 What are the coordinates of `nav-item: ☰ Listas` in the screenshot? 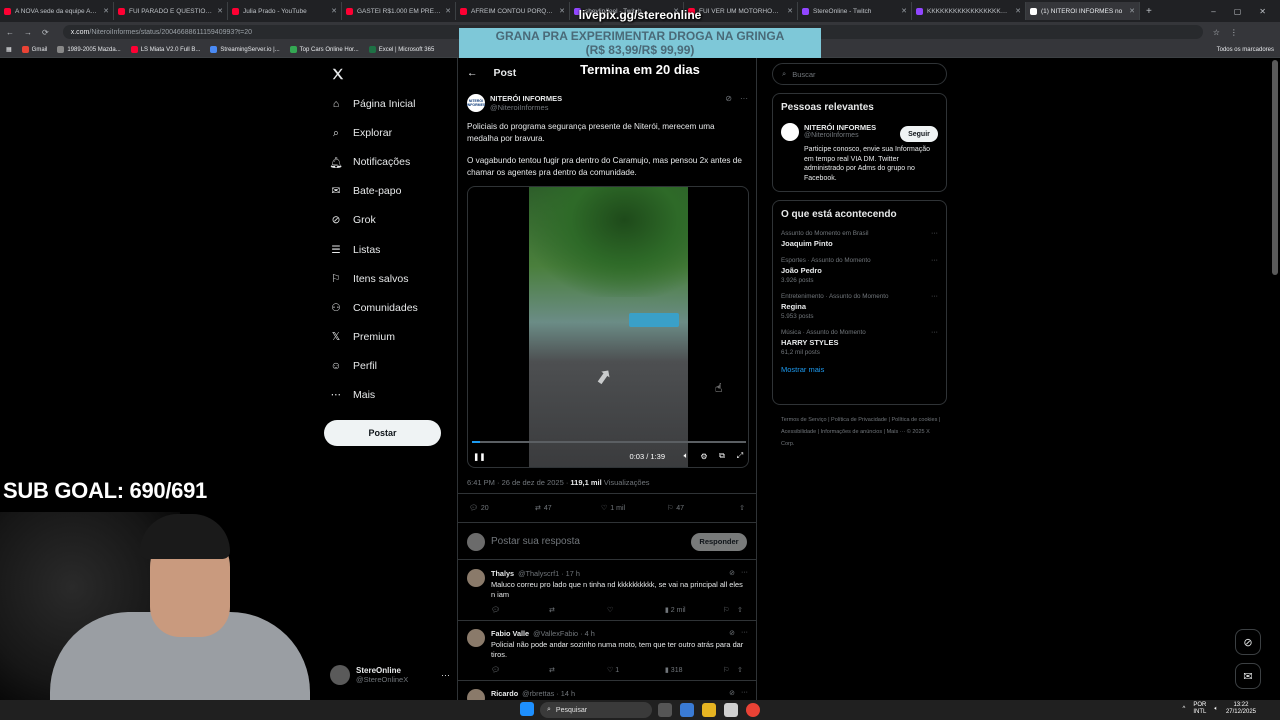 It's located at (354, 250).